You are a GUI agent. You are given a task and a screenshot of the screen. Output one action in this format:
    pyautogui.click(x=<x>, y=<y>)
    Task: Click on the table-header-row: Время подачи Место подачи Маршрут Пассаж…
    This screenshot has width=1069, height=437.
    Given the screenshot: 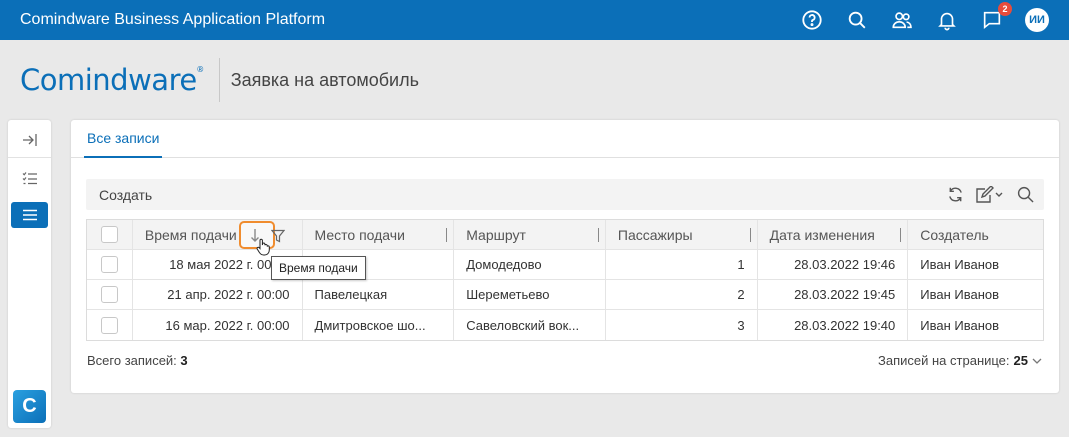 What is the action you would take?
    pyautogui.click(x=565, y=235)
    